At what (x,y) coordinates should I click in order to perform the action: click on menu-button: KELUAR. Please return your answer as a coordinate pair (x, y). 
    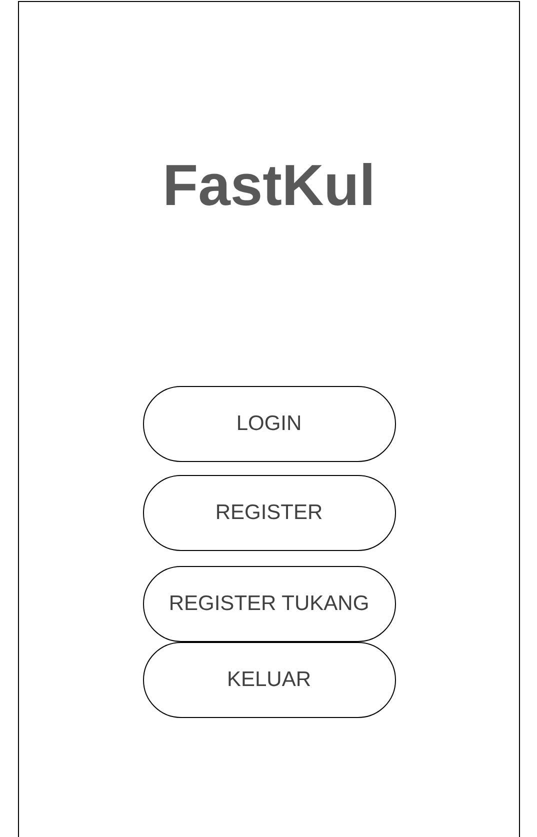
    Looking at the image, I should click on (269, 680).